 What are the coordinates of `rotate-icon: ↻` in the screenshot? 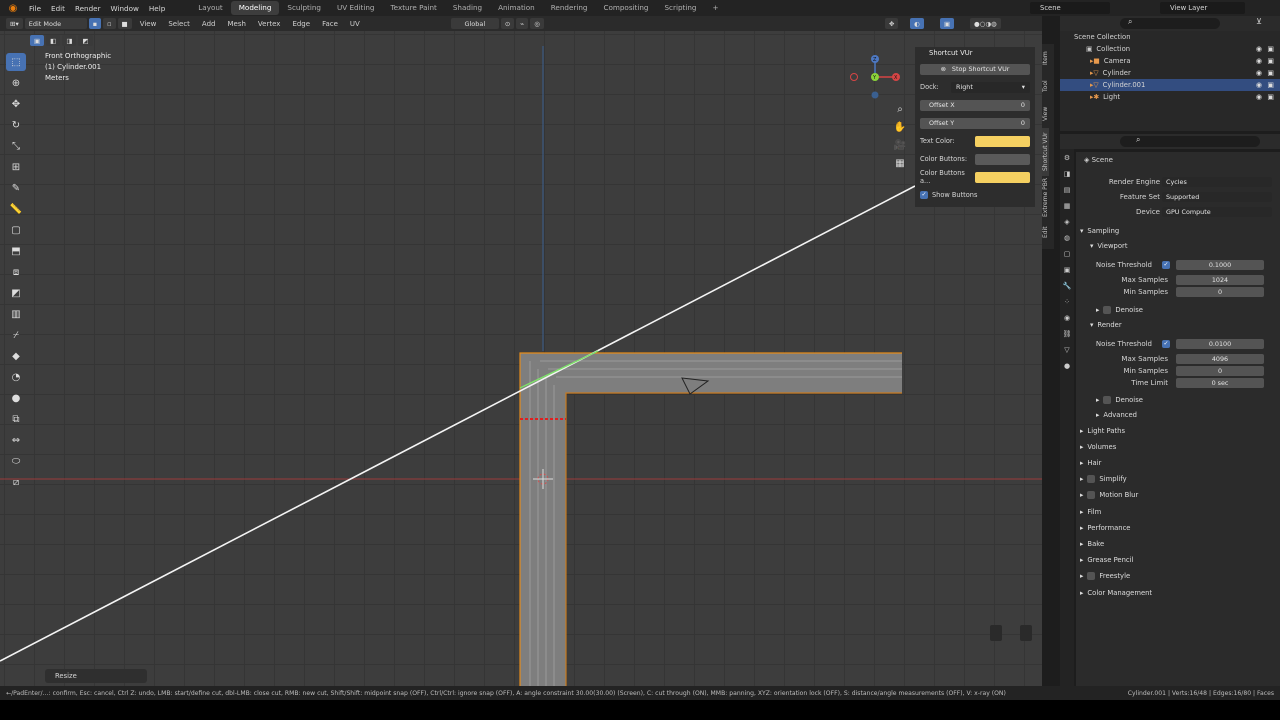 It's located at (16, 125).